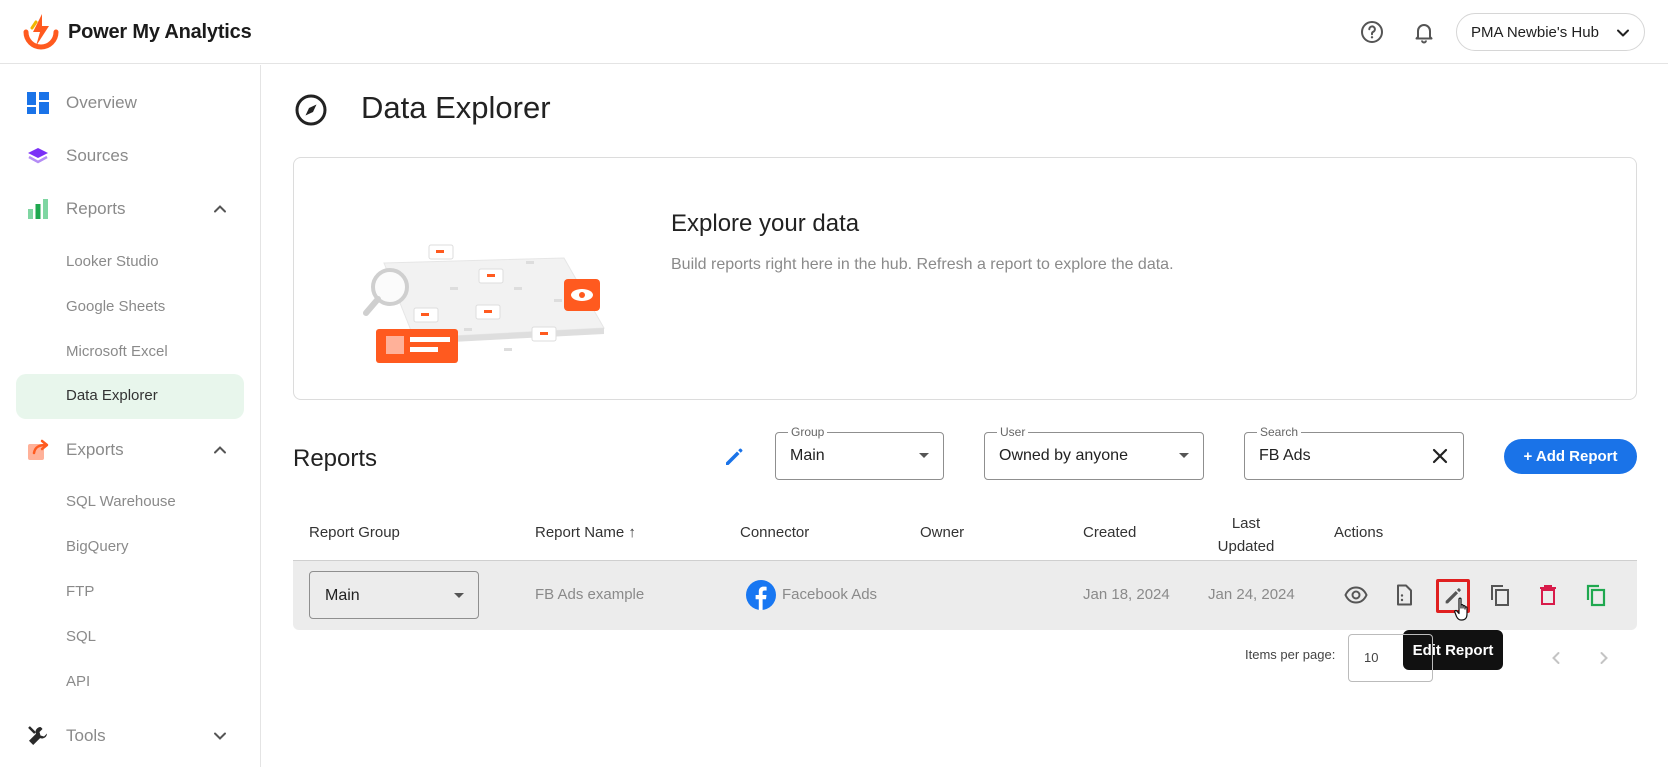 The image size is (1668, 767). What do you see at coordinates (807, 455) in the screenshot?
I see `group-filter-value: Main` at bounding box center [807, 455].